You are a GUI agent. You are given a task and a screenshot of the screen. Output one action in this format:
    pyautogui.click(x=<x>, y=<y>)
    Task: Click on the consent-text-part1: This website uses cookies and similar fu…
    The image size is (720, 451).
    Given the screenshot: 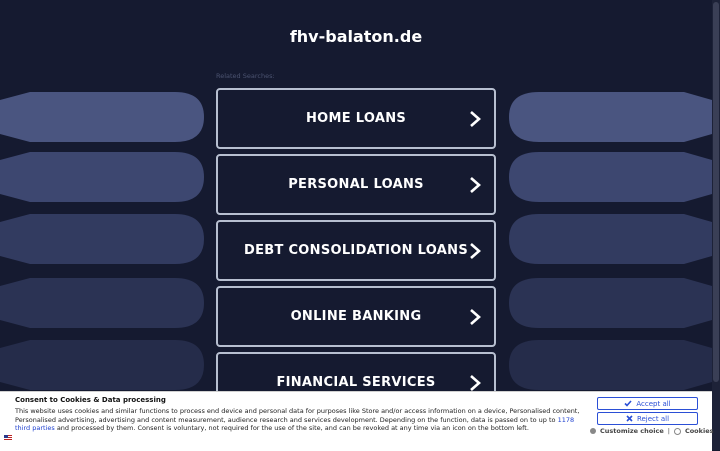 What is the action you would take?
    pyautogui.click(x=297, y=415)
    